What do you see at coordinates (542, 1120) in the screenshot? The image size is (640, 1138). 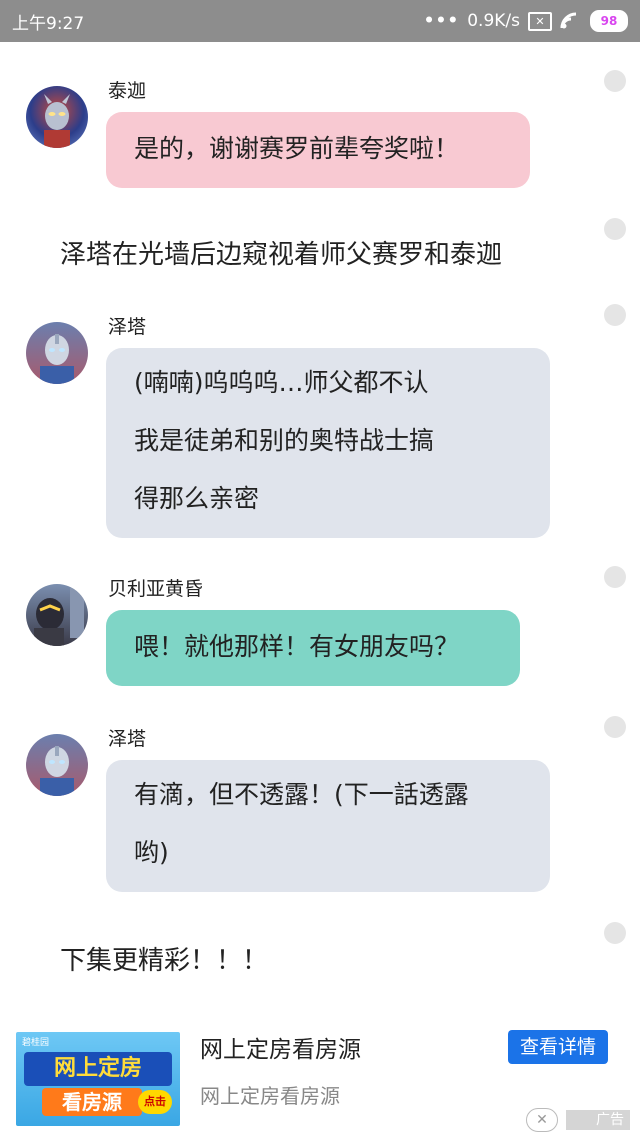 I see `ad-close-button: ✕` at bounding box center [542, 1120].